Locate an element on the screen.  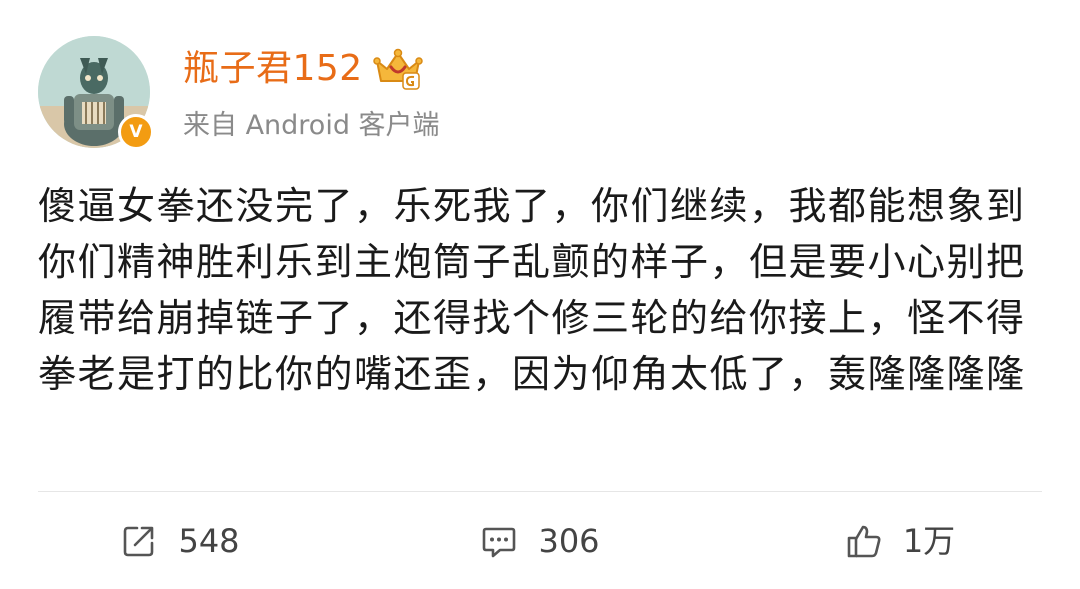
comment-button: 306 is located at coordinates (540, 540).